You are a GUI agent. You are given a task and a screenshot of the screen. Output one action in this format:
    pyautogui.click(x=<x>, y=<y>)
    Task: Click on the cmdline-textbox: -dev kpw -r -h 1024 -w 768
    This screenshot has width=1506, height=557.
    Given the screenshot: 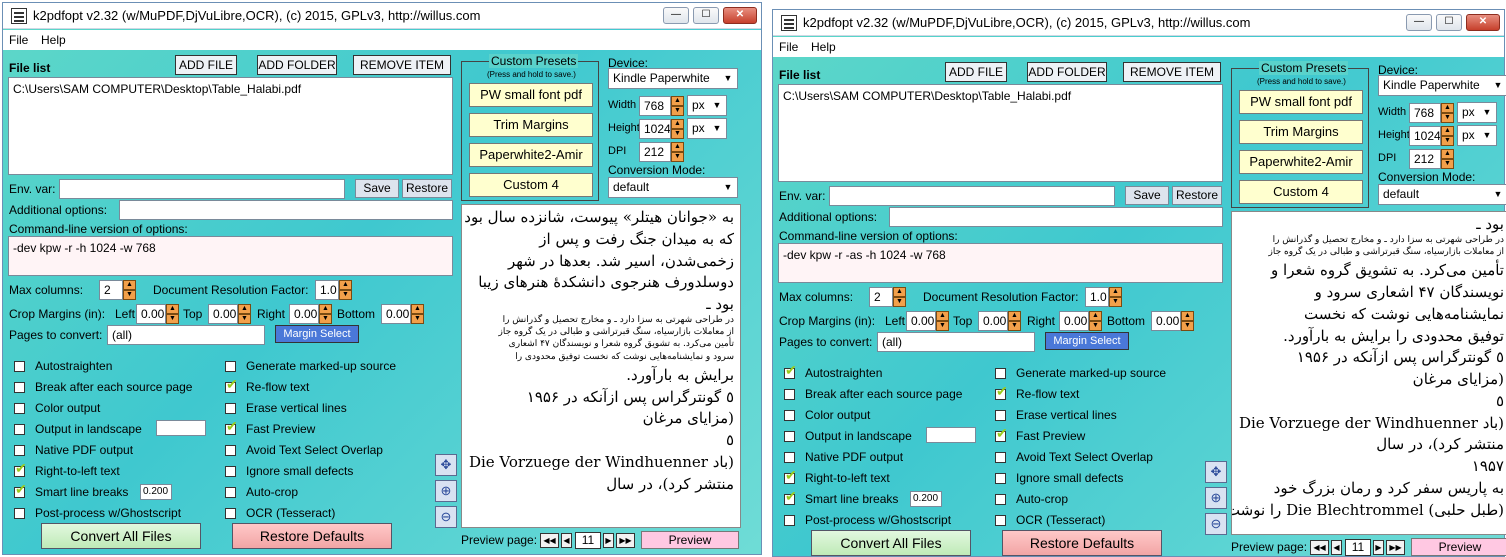 What is the action you would take?
    pyautogui.click(x=230, y=256)
    